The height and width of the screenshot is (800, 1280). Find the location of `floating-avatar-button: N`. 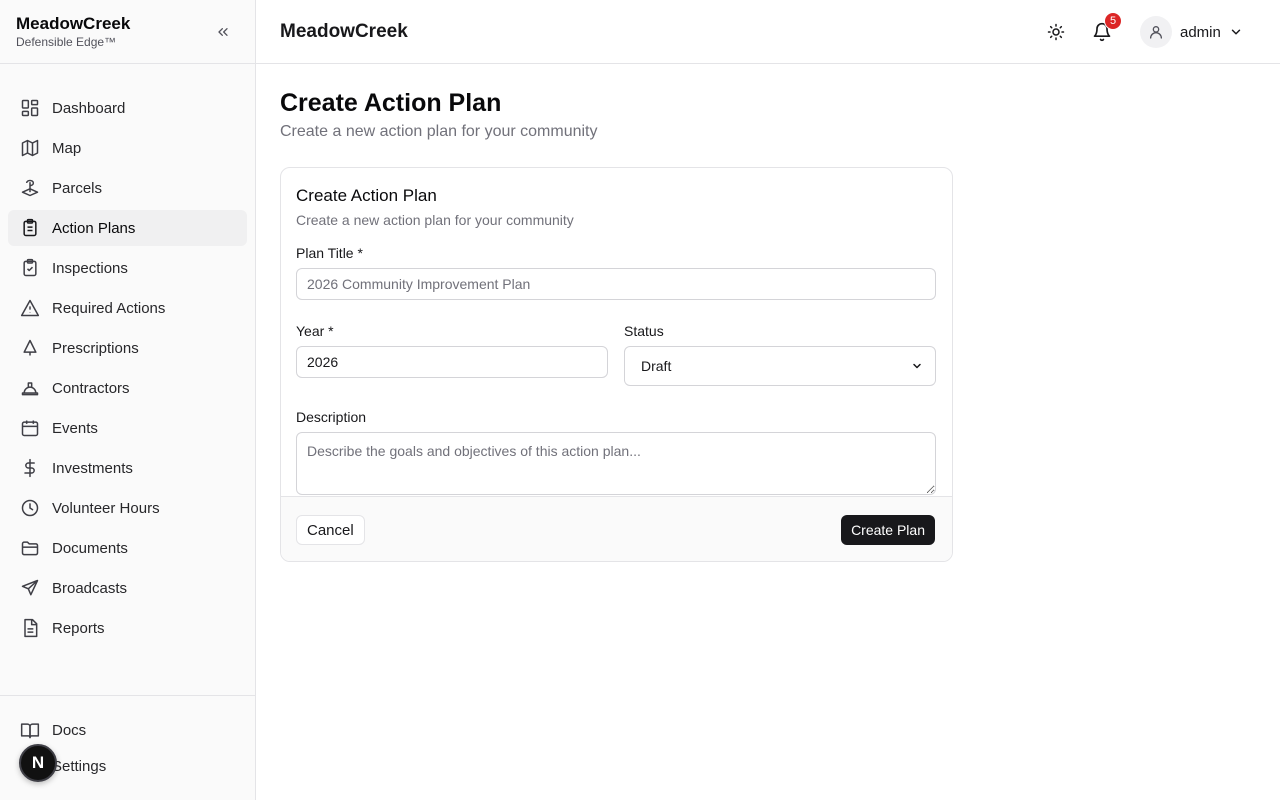

floating-avatar-button: N is located at coordinates (38, 763).